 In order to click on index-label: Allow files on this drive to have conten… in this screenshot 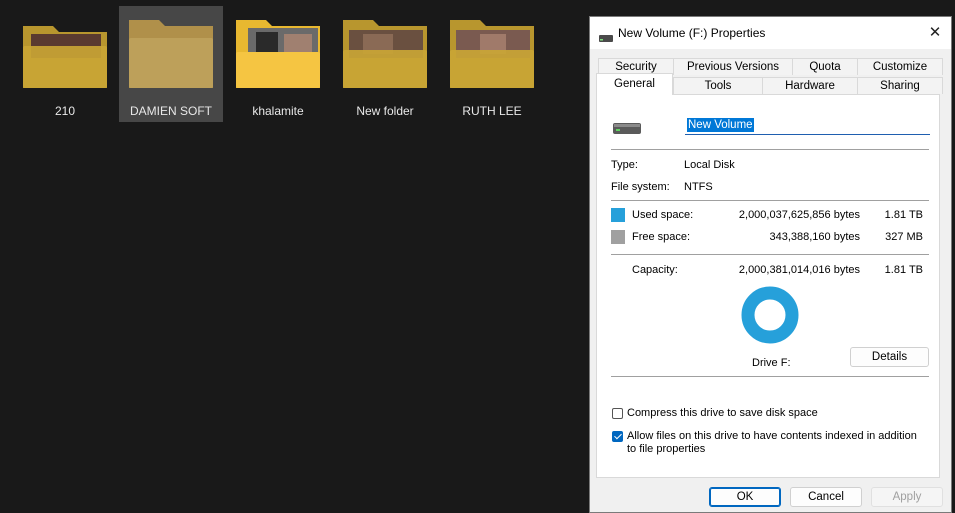, I will do `click(777, 443)`.